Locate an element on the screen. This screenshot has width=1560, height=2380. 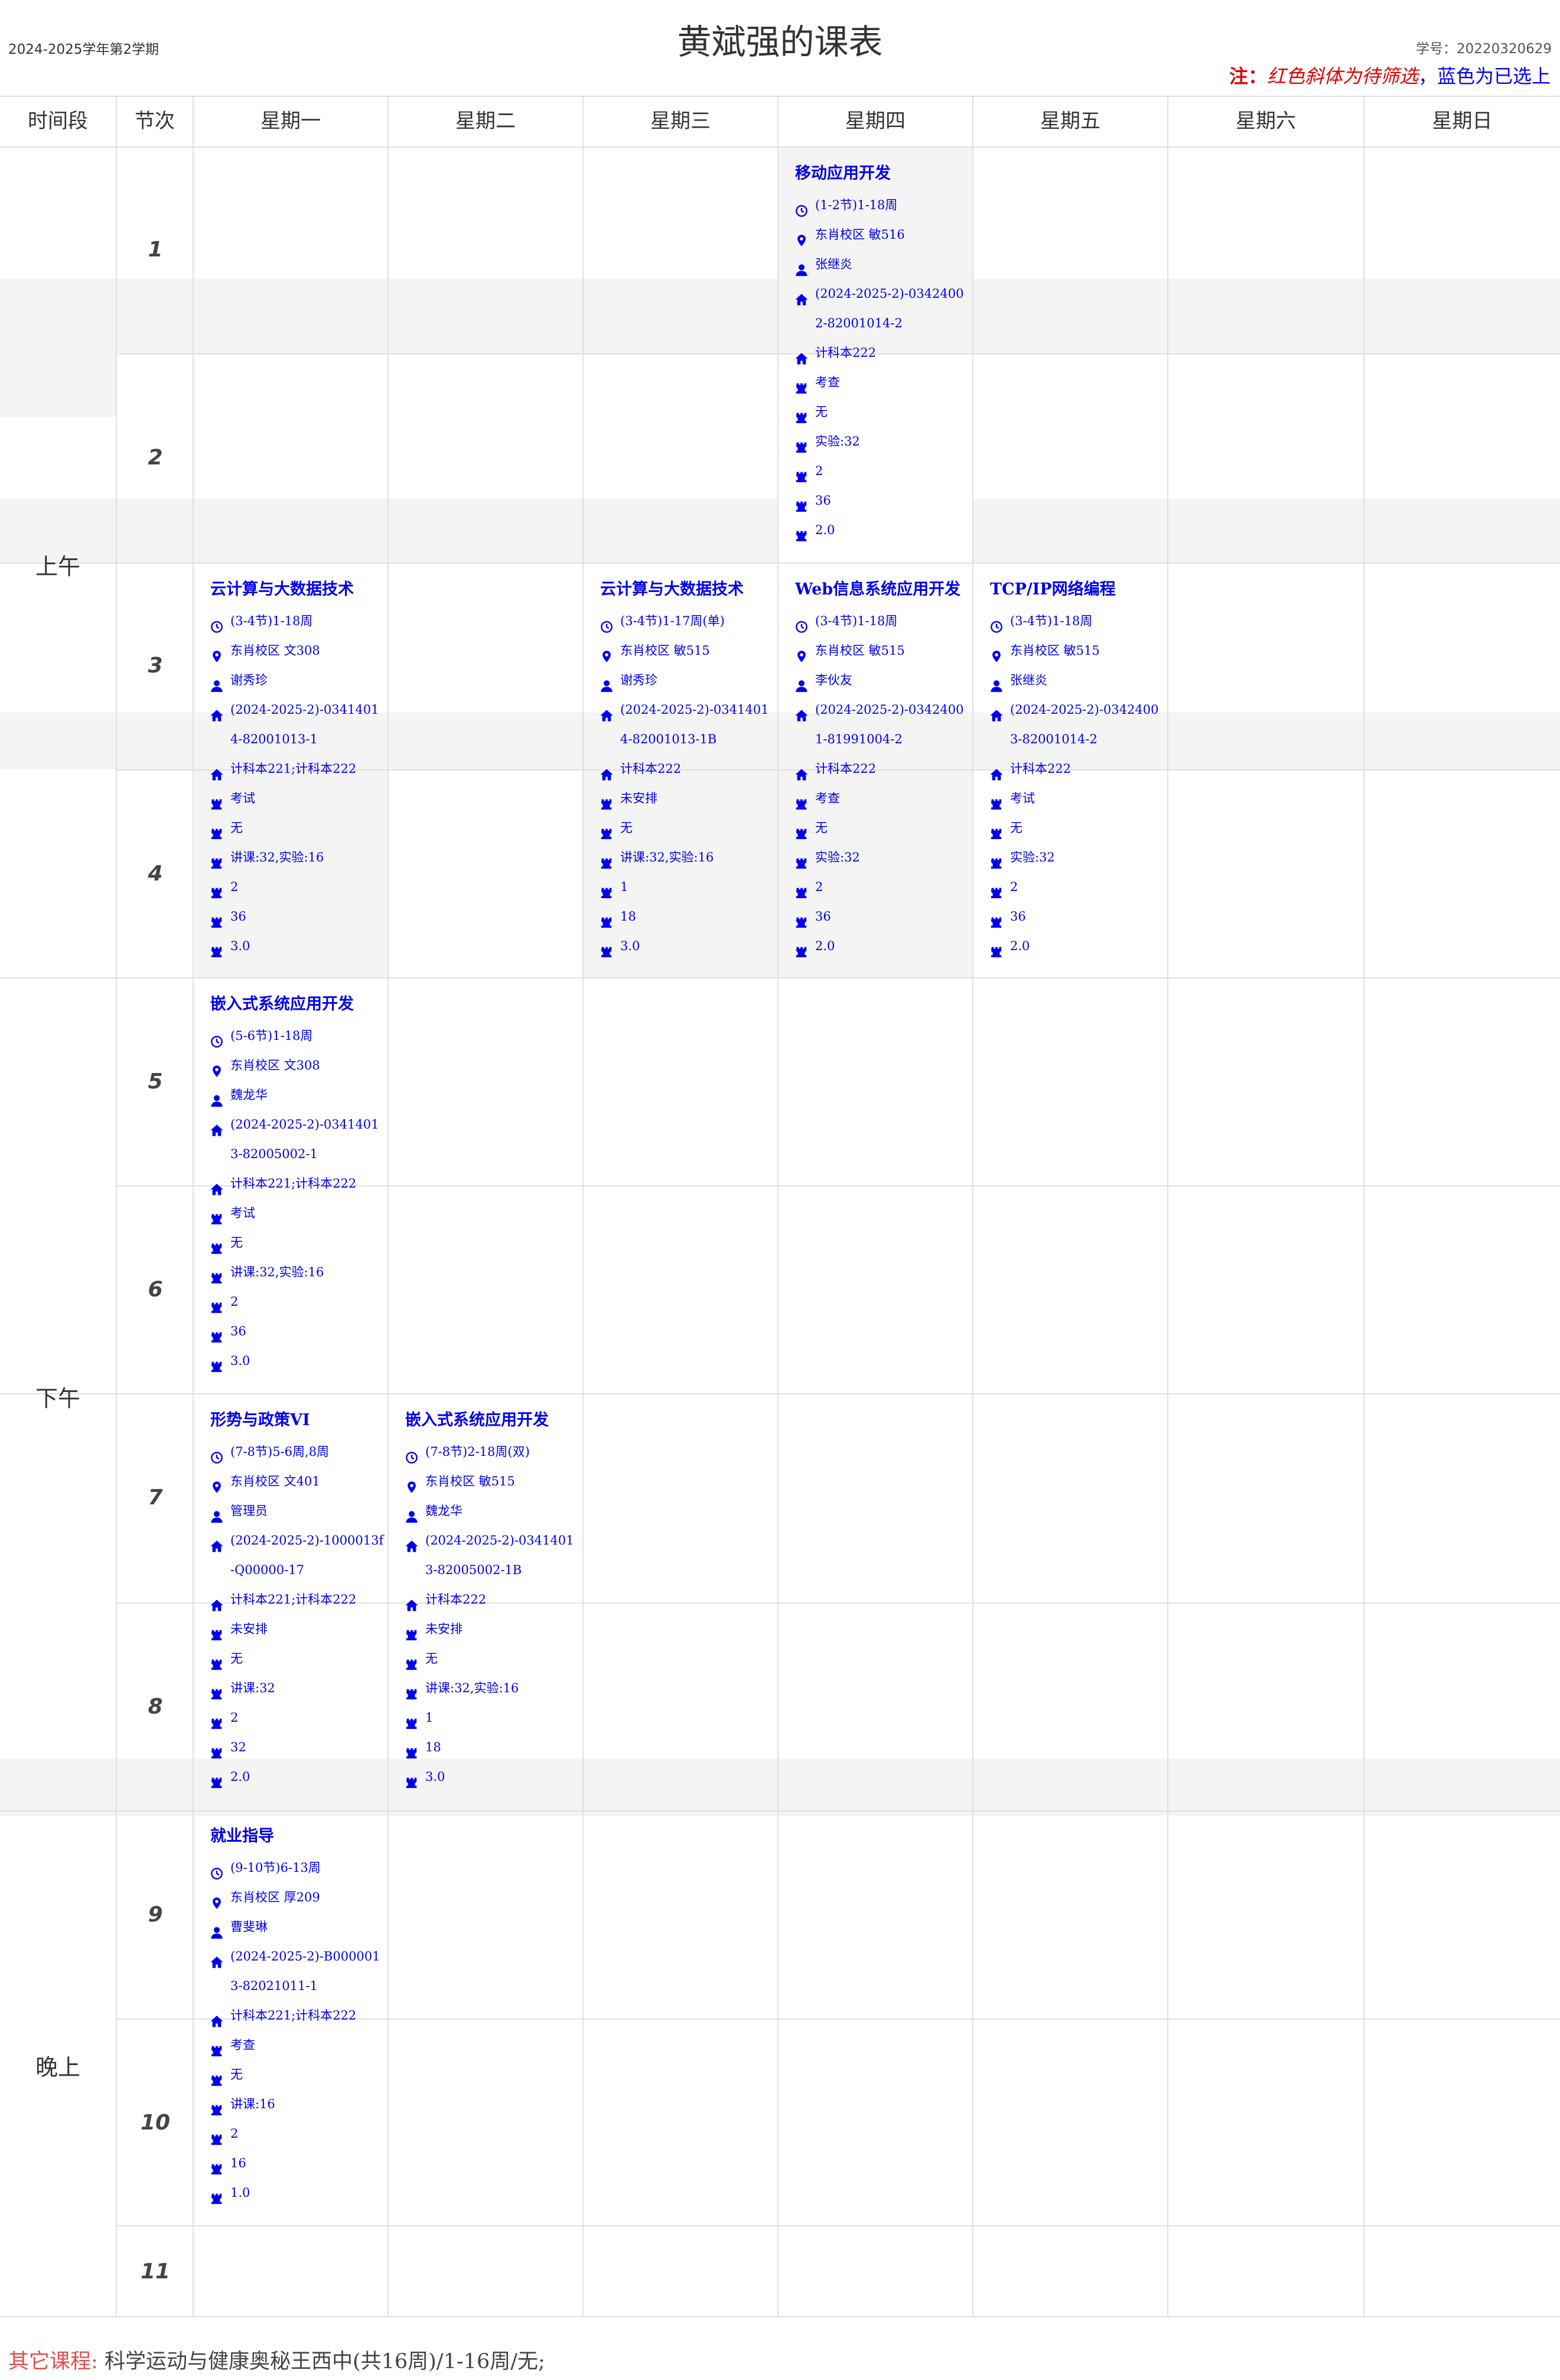
course-total: 36 is located at coordinates (823, 917).